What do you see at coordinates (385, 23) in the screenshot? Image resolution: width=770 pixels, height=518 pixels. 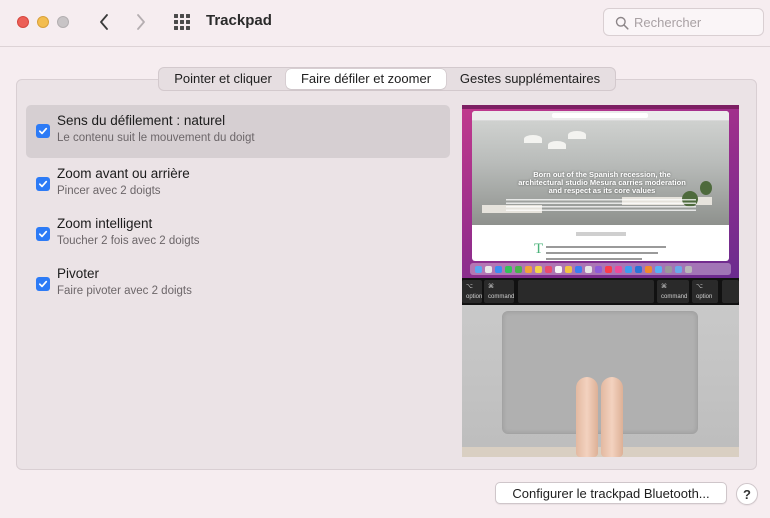 I see `title-bar: Trackpad` at bounding box center [385, 23].